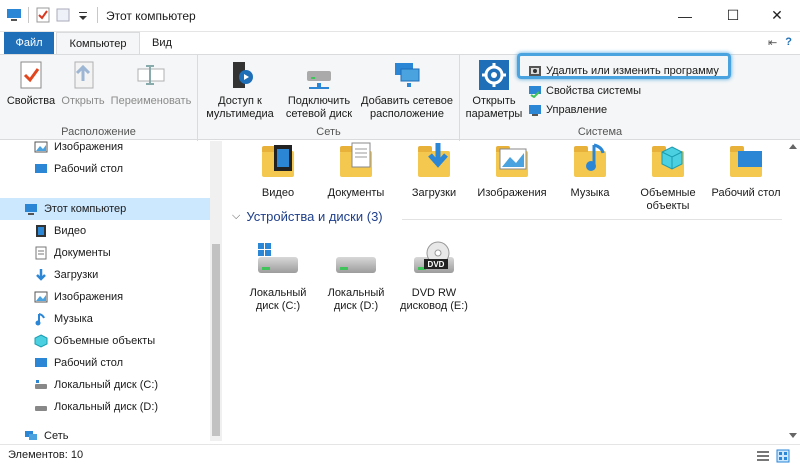 The width and height of the screenshot is (800, 466). I want to click on add-network-location-button: Добавить сетевое расположение, so click(407, 90).